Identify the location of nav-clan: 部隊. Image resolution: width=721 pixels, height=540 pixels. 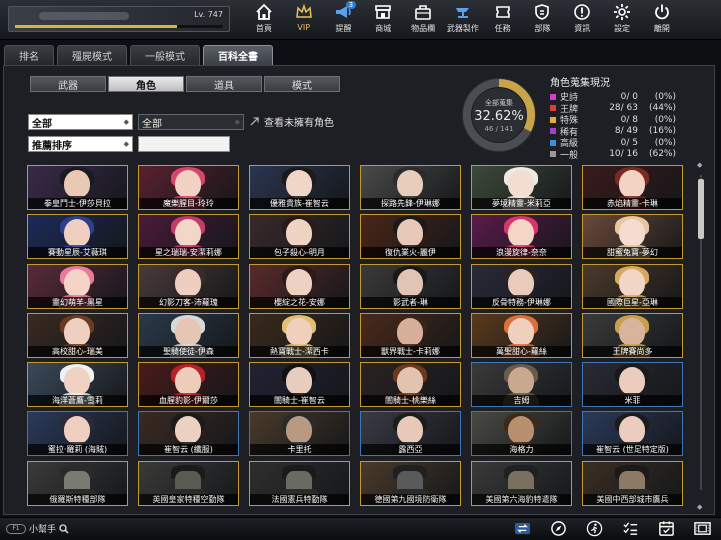
(543, 20).